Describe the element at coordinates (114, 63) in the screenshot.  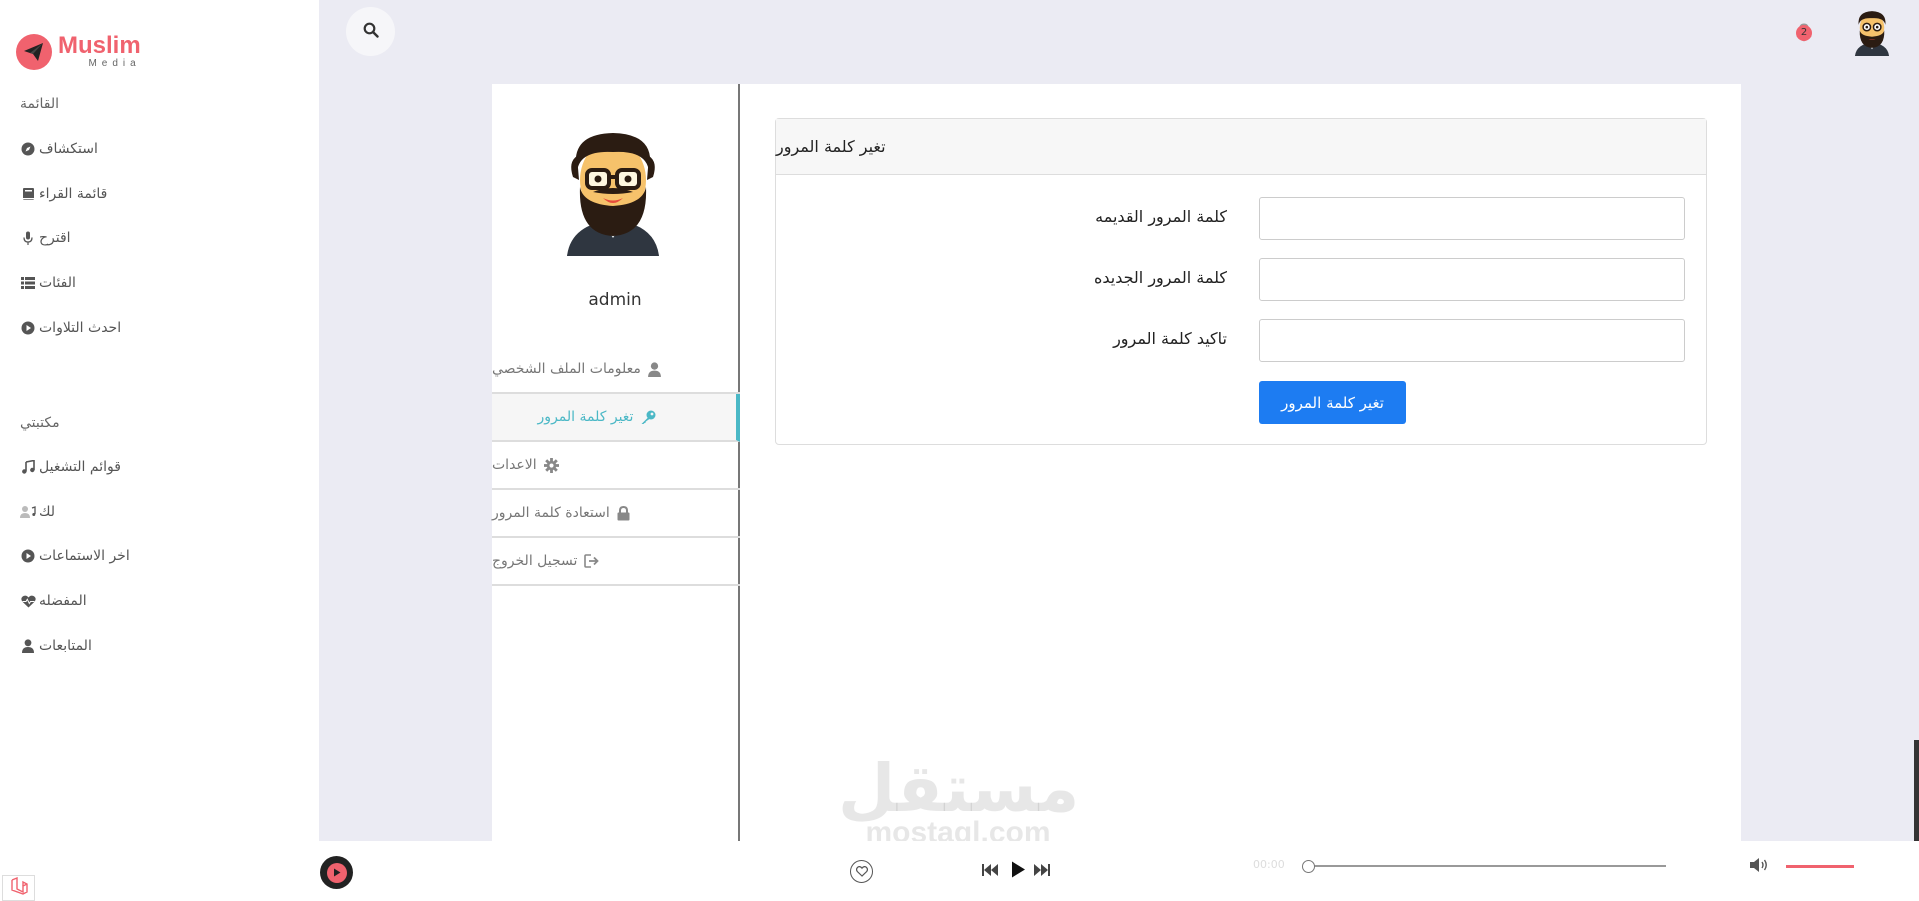
I see `brand-sub: Media` at that location.